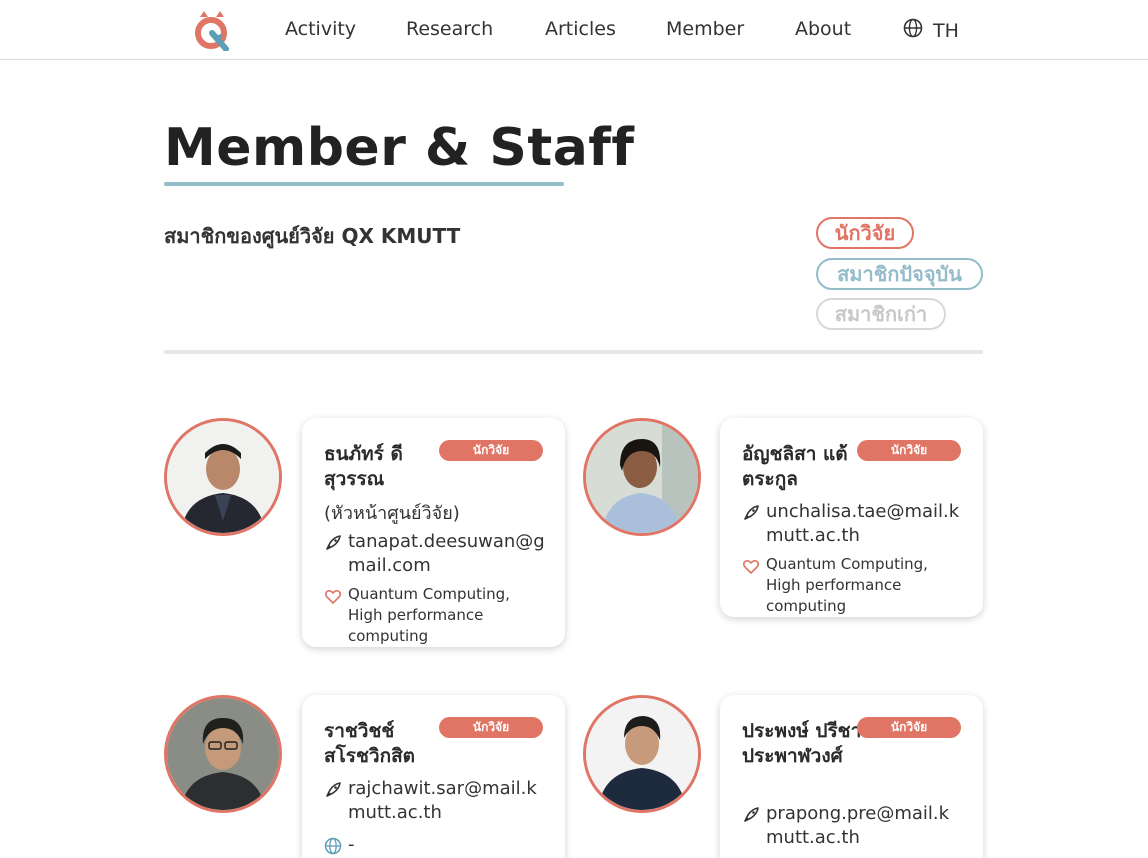 This screenshot has height=858, width=1148. Describe the element at coordinates (931, 30) in the screenshot. I see `language-switcher: TH` at that location.